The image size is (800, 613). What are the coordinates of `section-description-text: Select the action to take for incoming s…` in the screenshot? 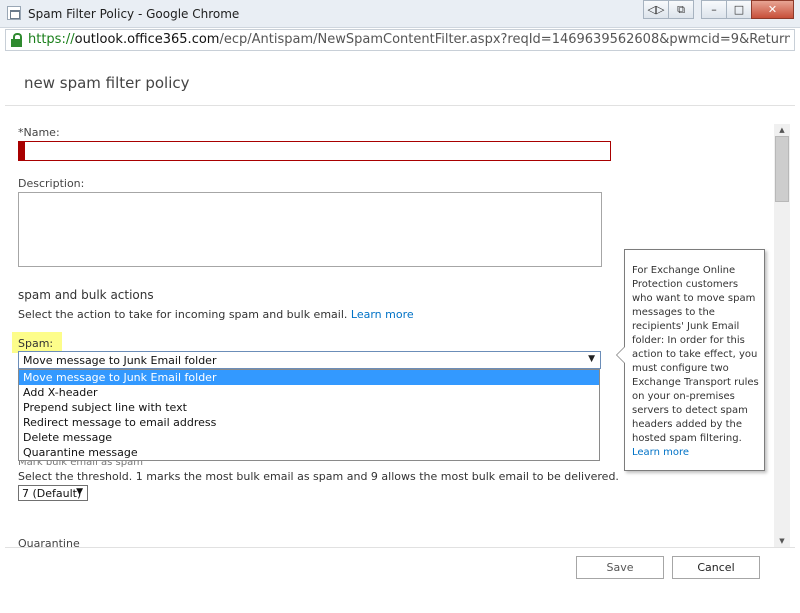 It's located at (183, 314).